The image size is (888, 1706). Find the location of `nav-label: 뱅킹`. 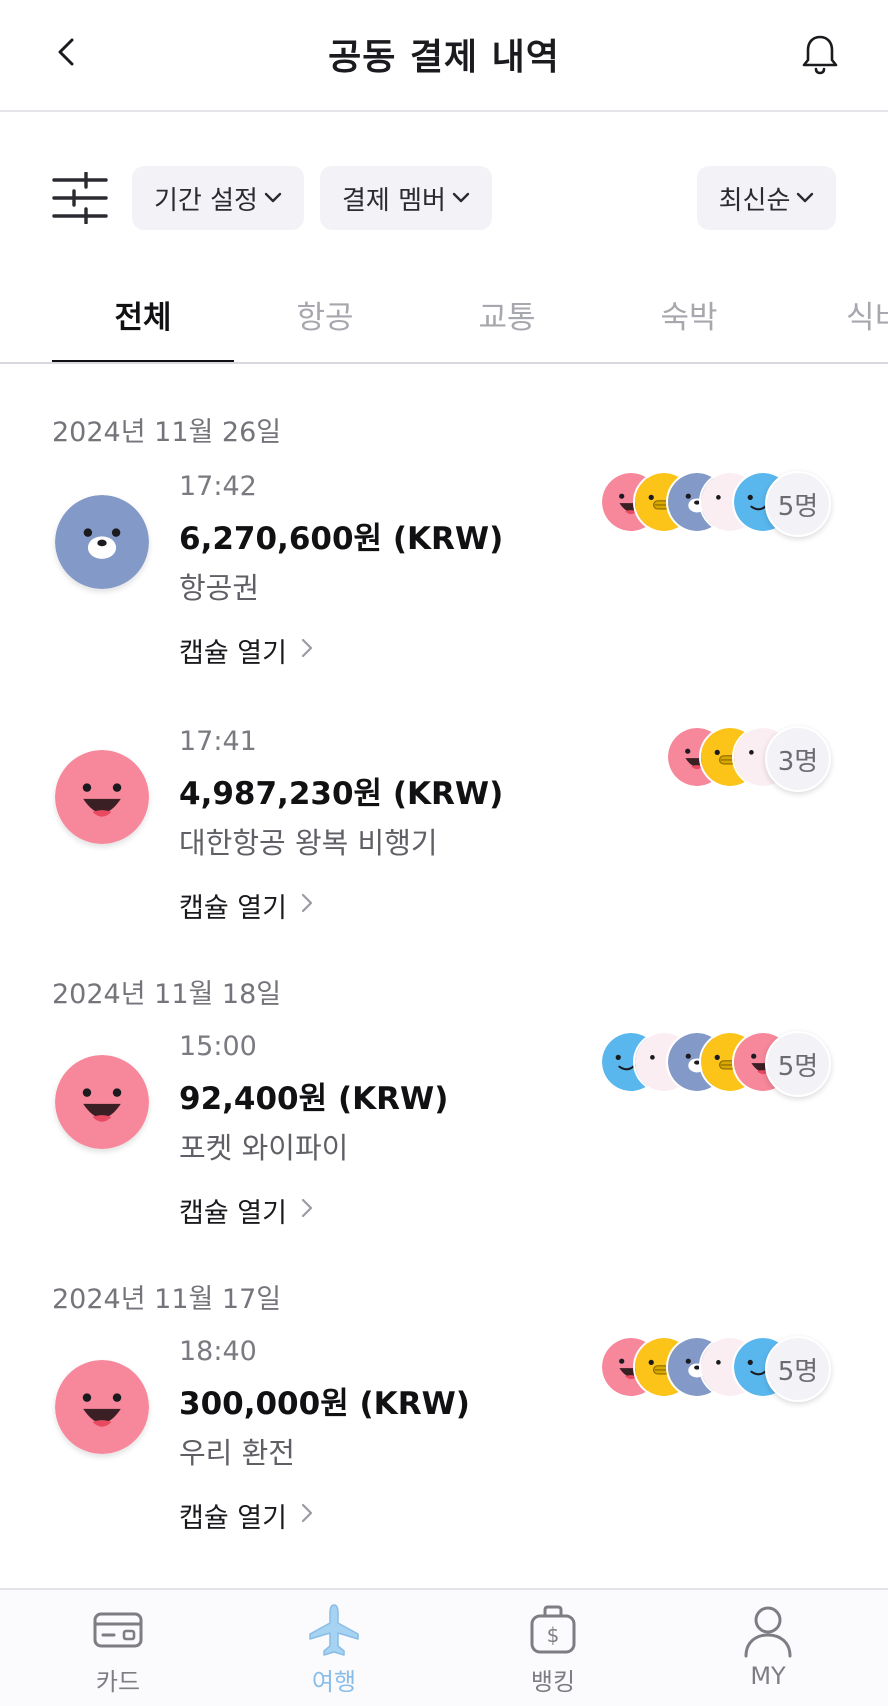

nav-label: 뱅킹 is located at coordinates (553, 1682).